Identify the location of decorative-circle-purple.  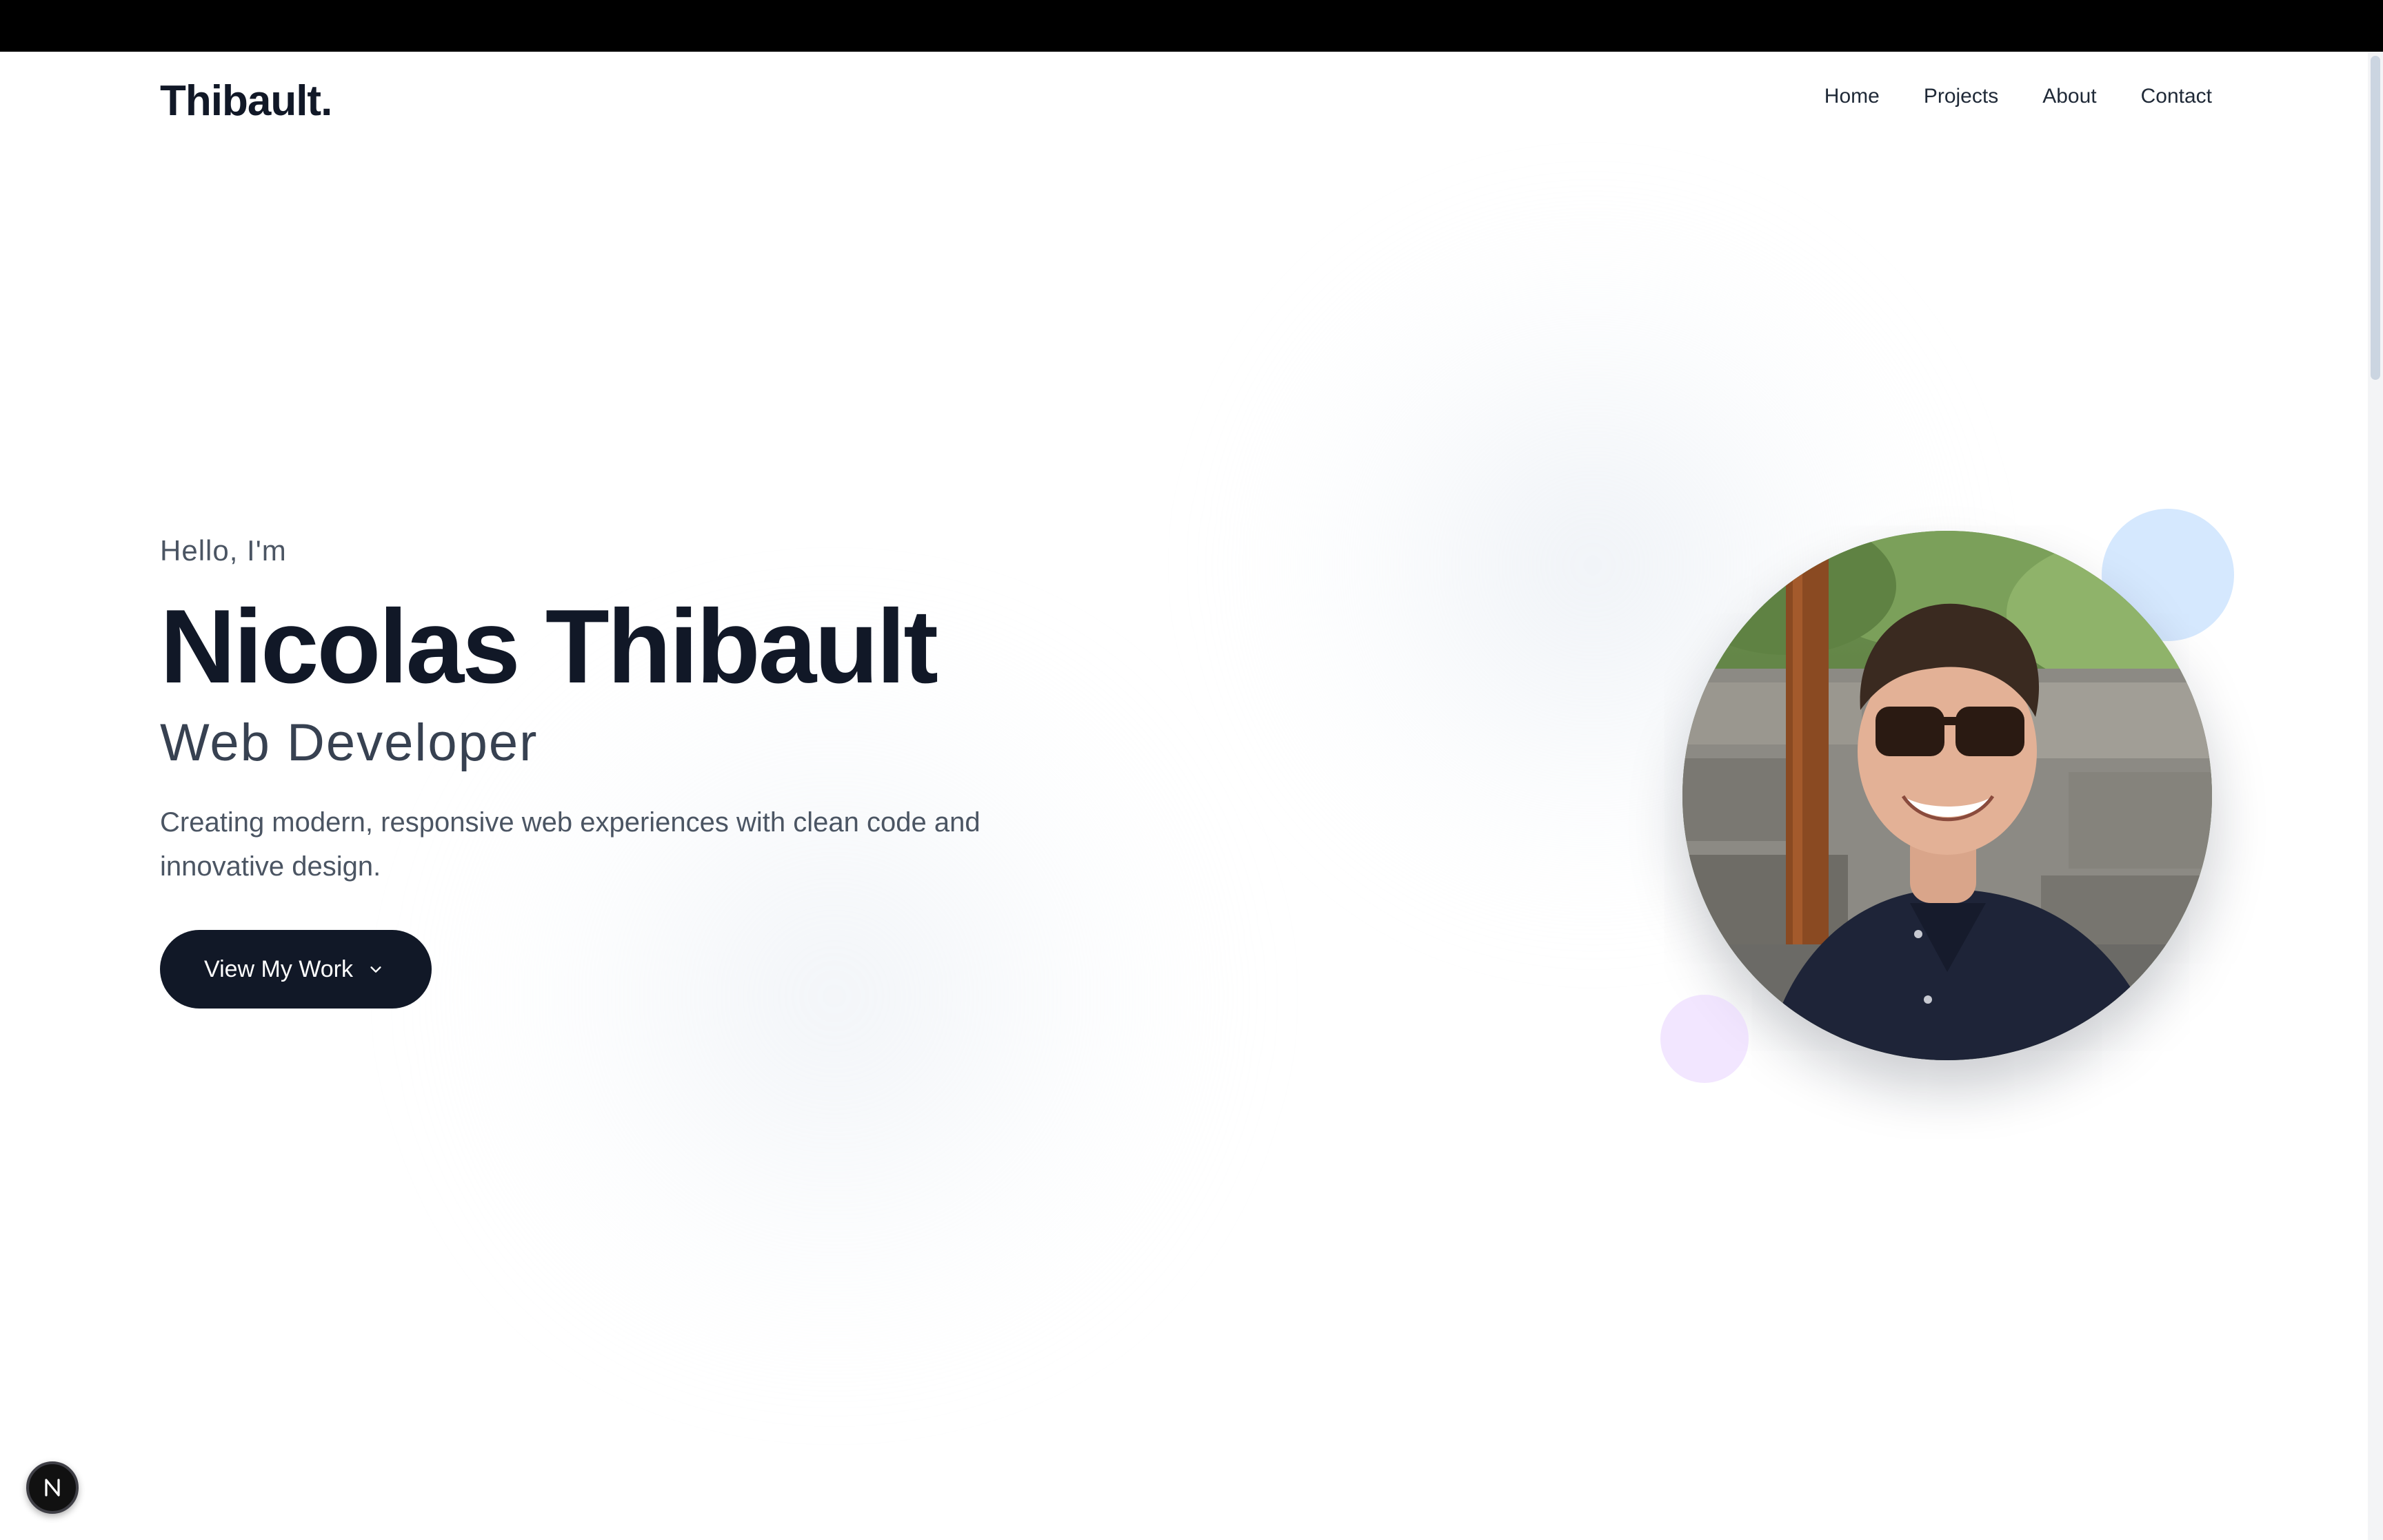
(1704, 1039).